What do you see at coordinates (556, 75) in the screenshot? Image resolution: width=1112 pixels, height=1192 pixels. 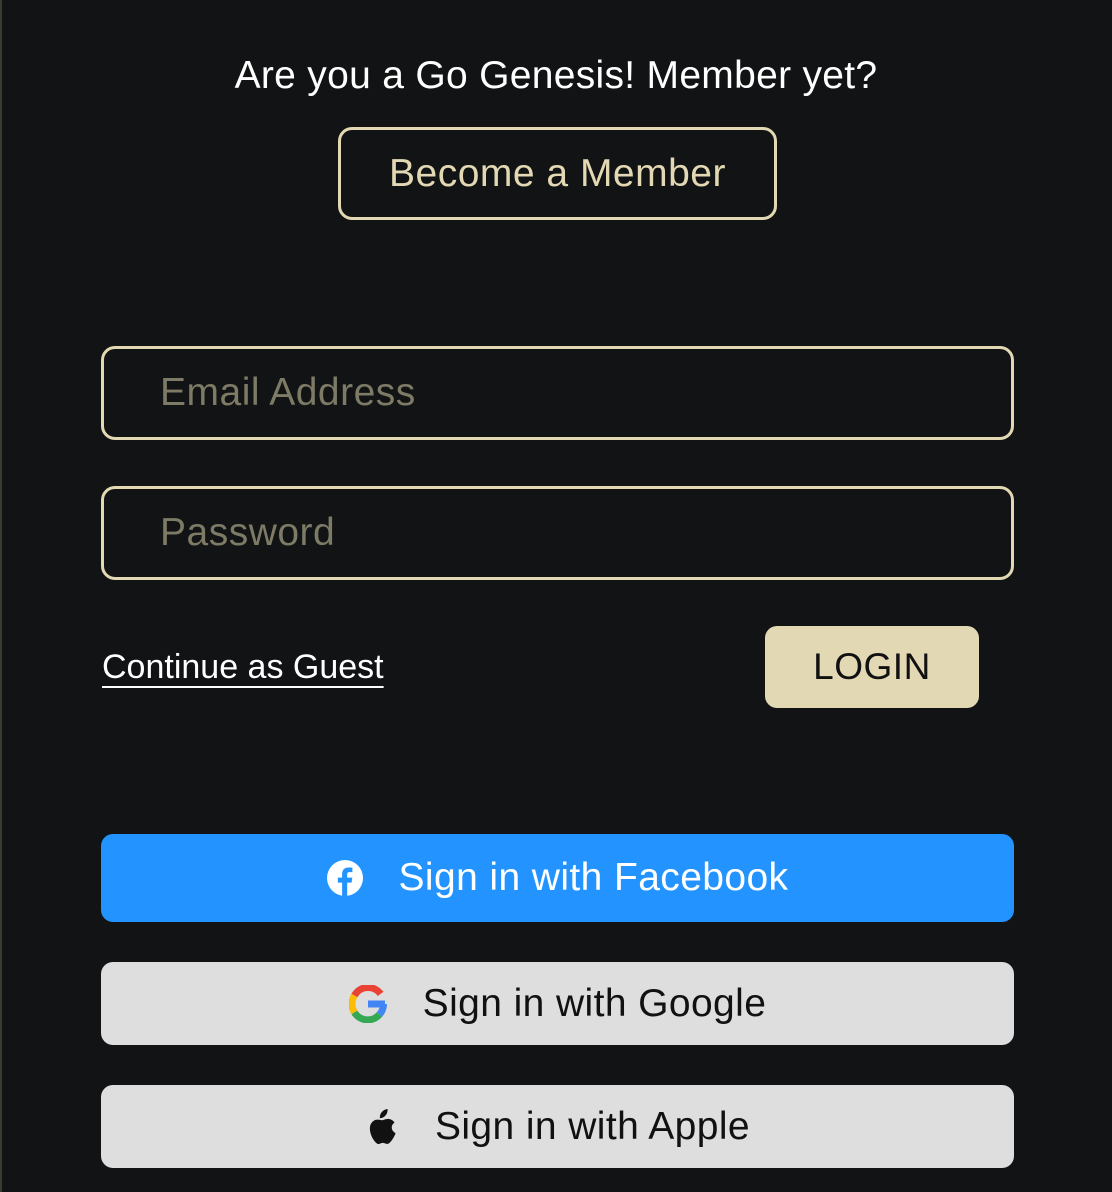 I see `member-prompt: Are you a Go Genesis! Member yet?` at bounding box center [556, 75].